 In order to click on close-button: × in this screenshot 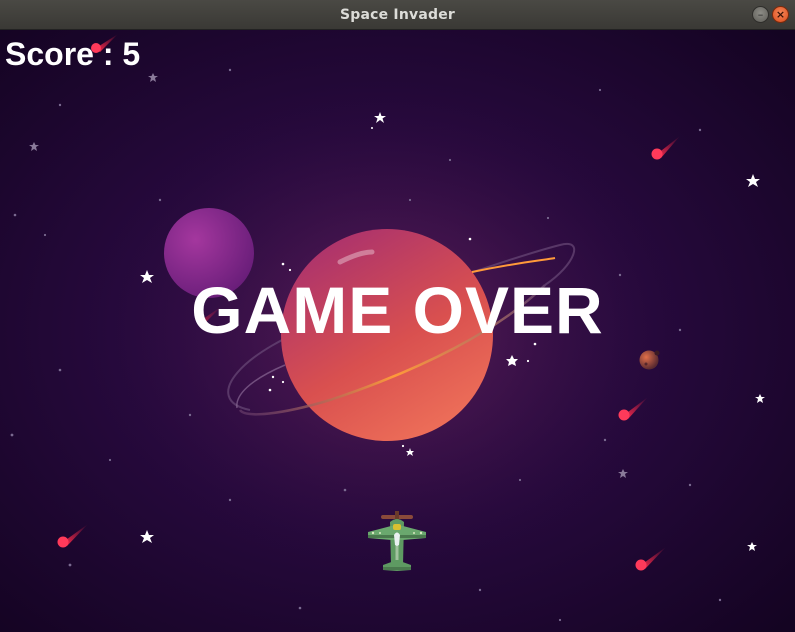, I will do `click(780, 14)`.